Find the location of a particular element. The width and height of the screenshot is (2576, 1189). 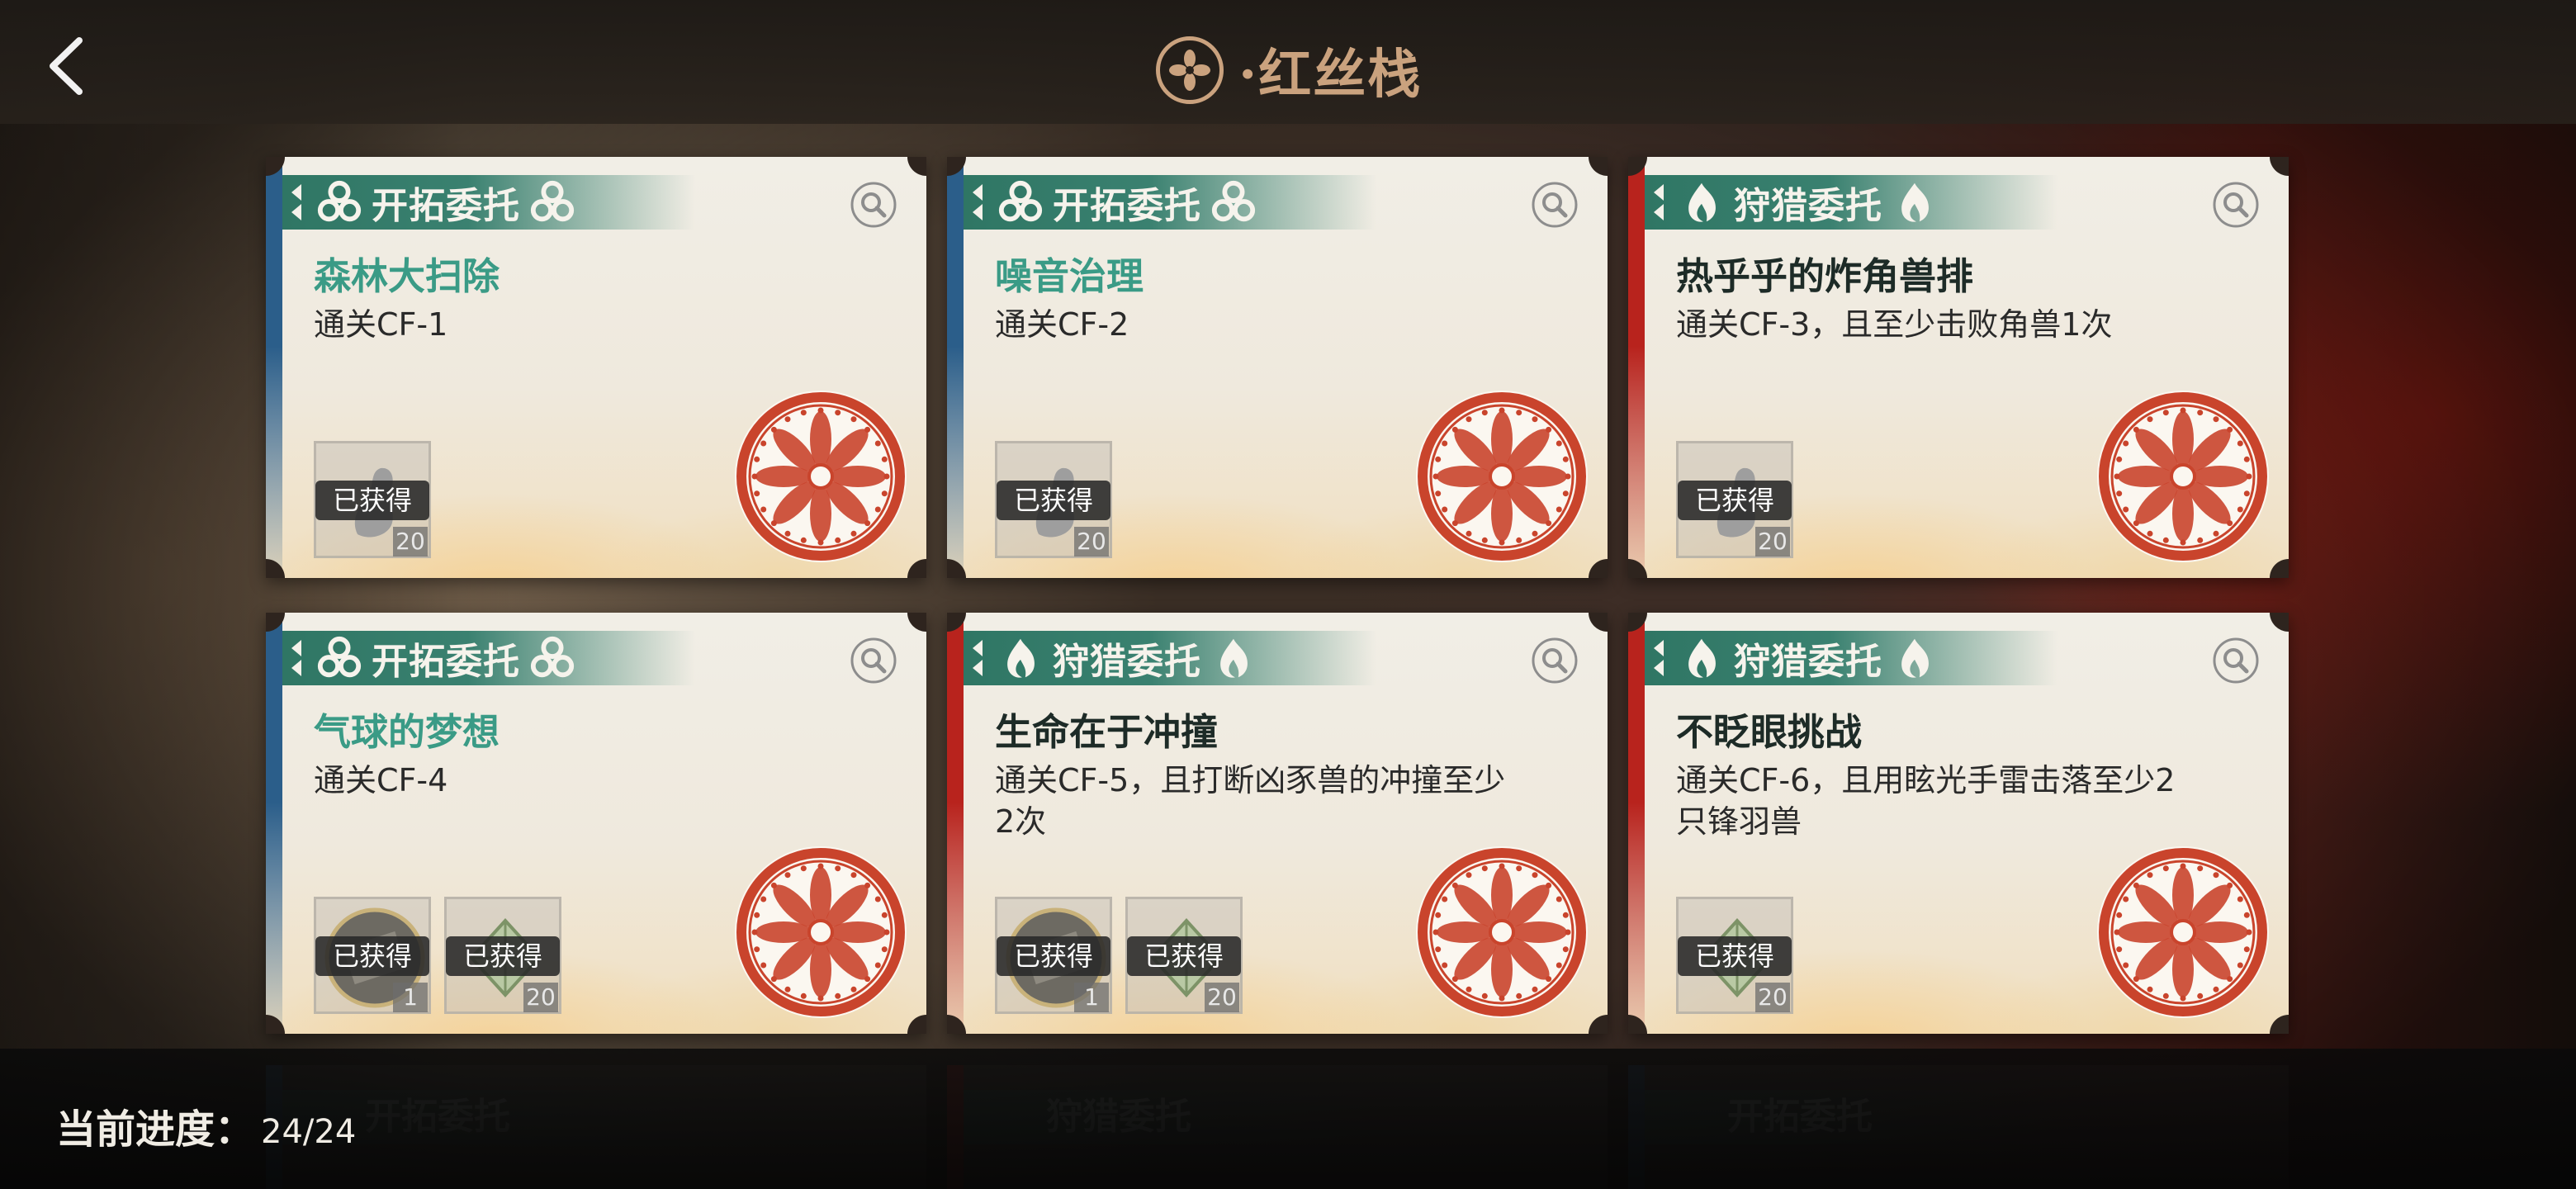

progress-label: 当前进度： is located at coordinates (155, 1129).